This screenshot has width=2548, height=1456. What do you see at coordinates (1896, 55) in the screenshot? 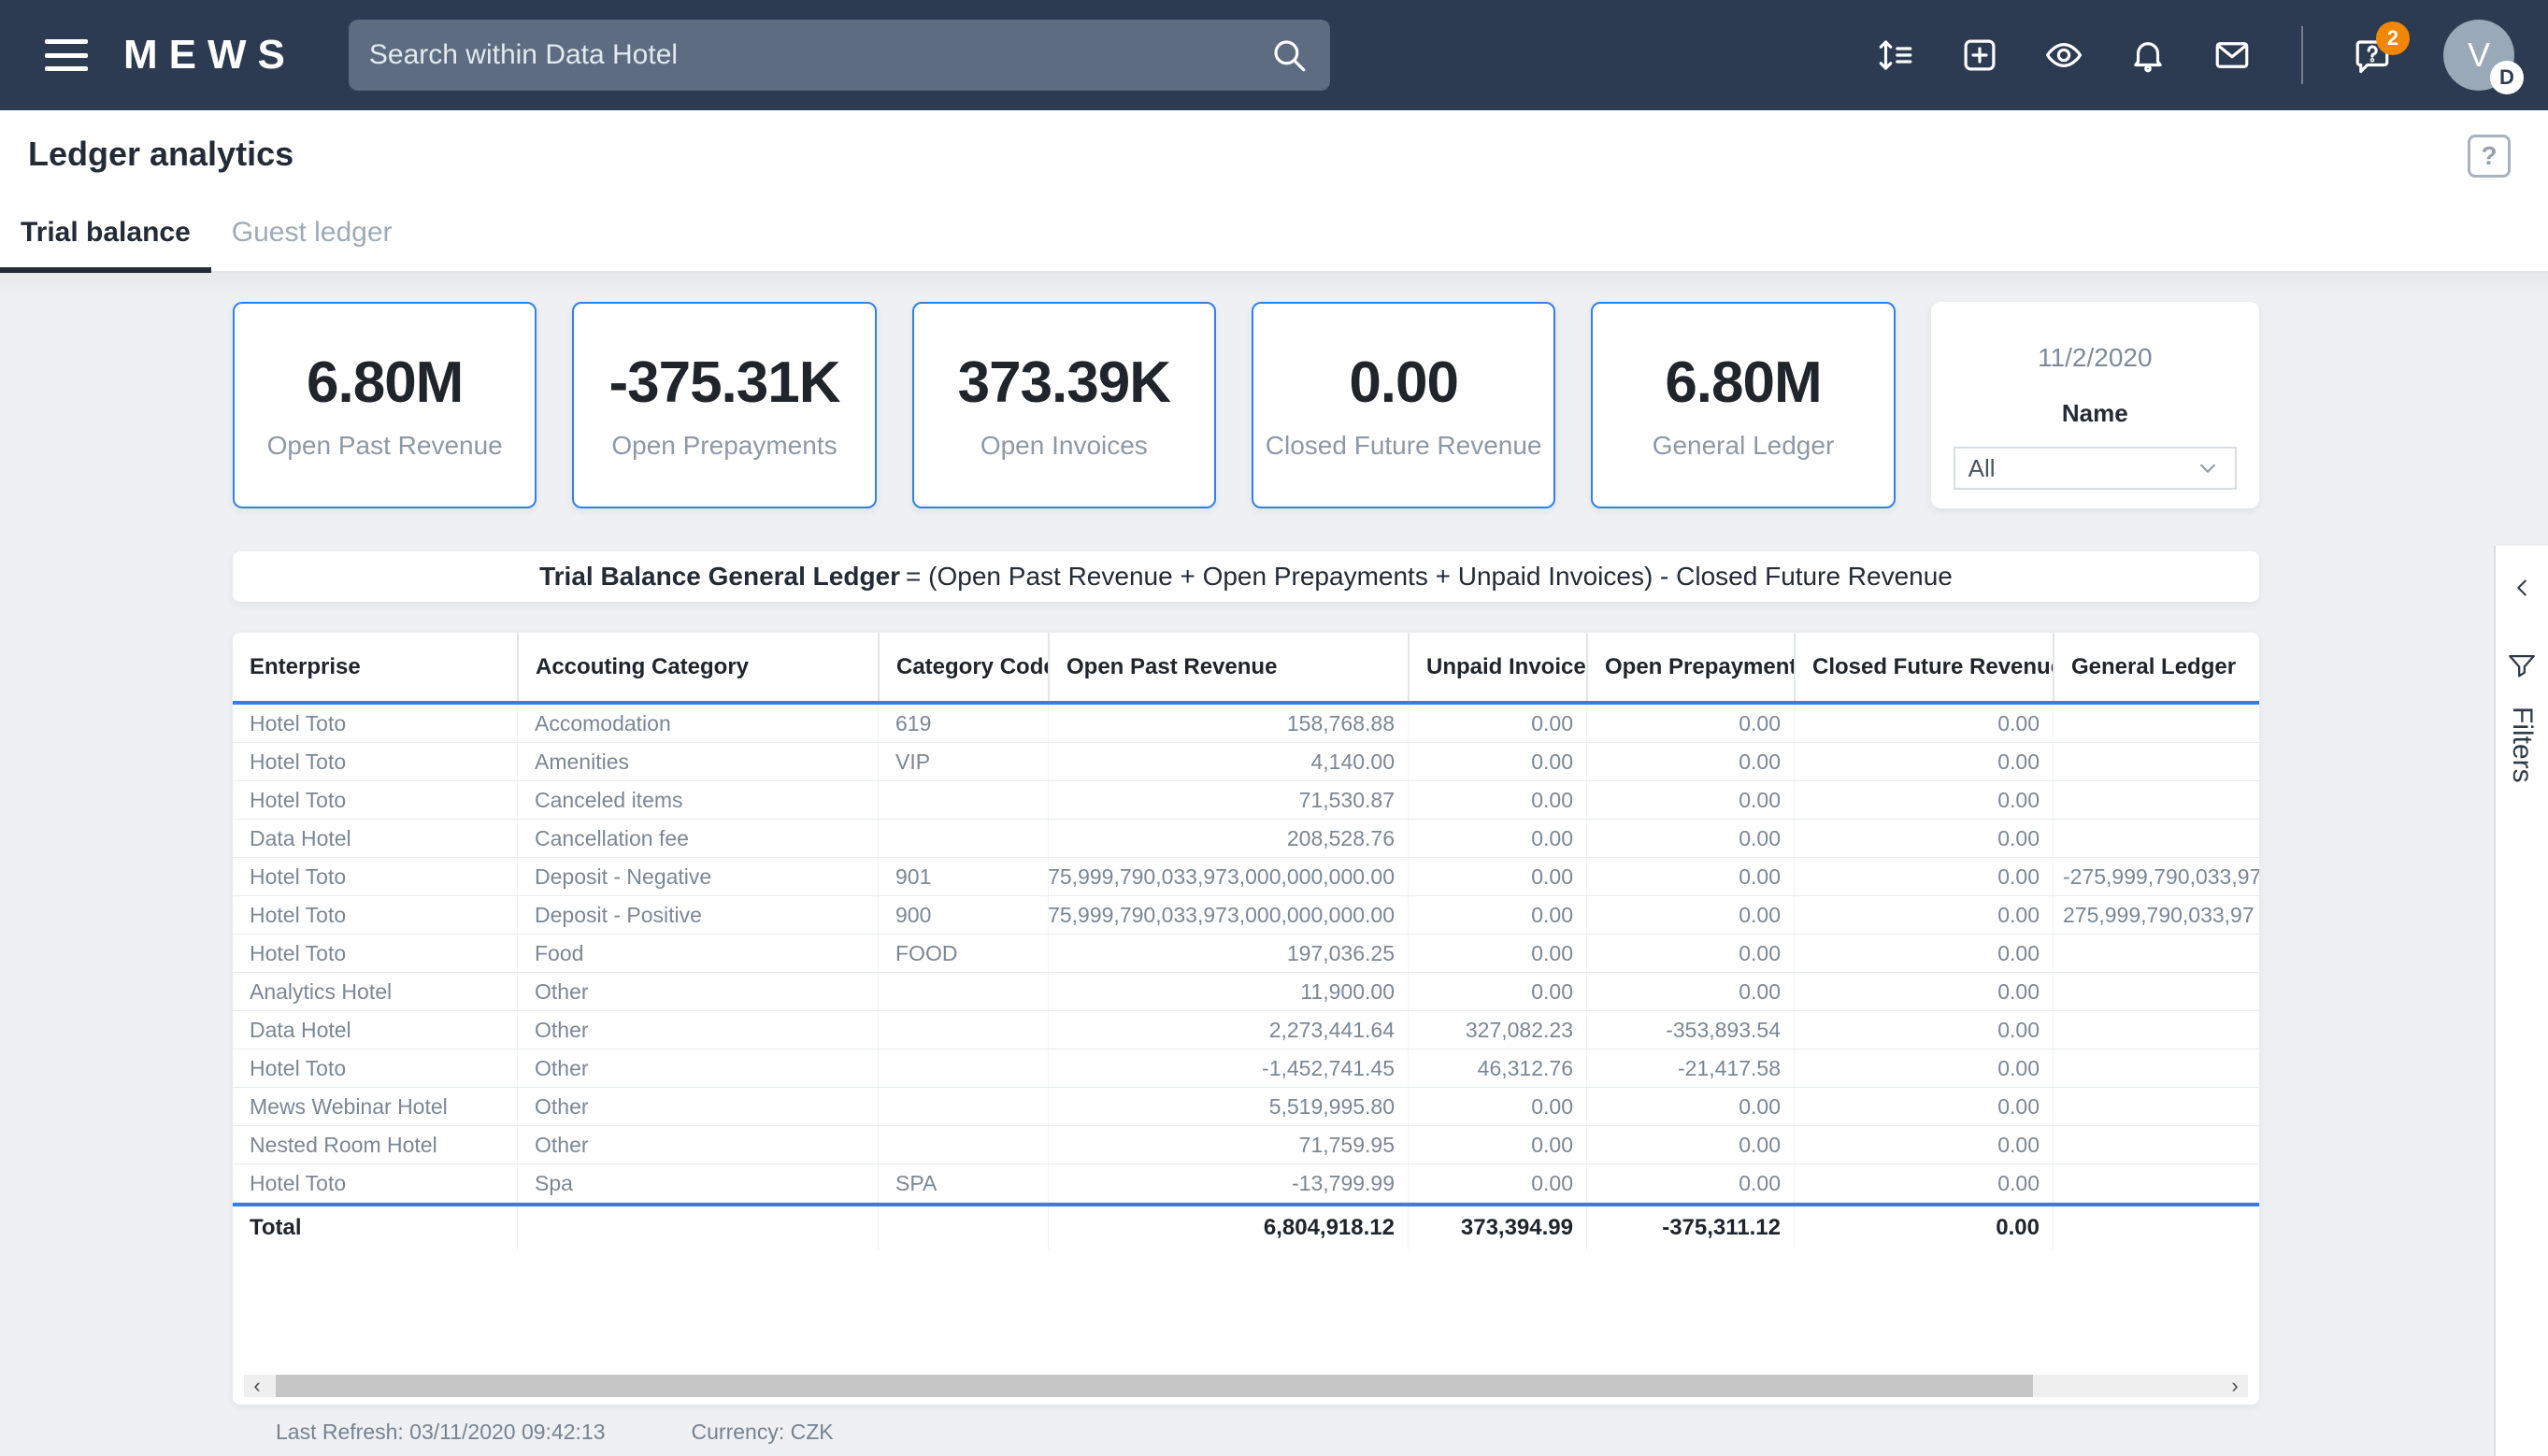
I see `sort-list-icon` at bounding box center [1896, 55].